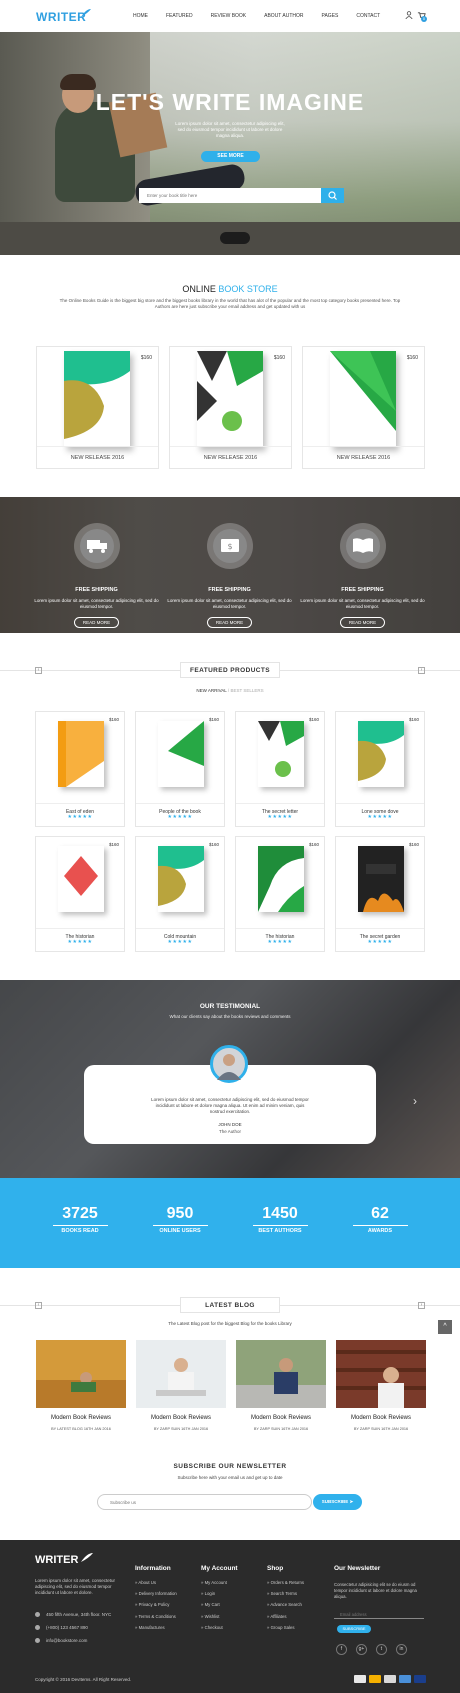  Describe the element at coordinates (230, 156) in the screenshot. I see `see-more-button: SEE MORE` at that location.